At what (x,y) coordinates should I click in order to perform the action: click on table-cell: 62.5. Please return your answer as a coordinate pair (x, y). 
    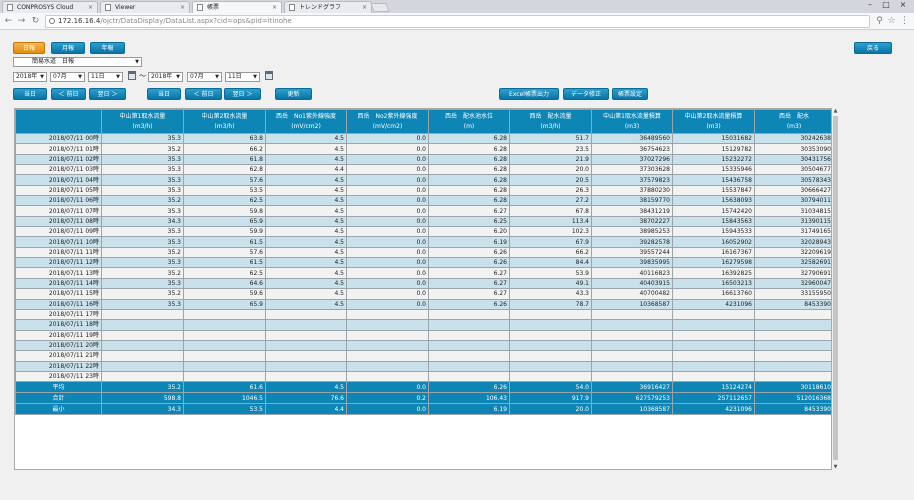
    Looking at the image, I should click on (224, 201).